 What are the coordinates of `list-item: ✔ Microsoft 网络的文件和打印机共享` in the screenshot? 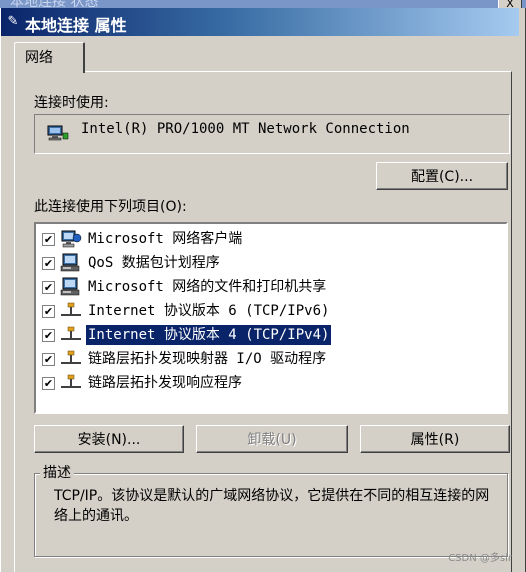 It's located at (270, 287).